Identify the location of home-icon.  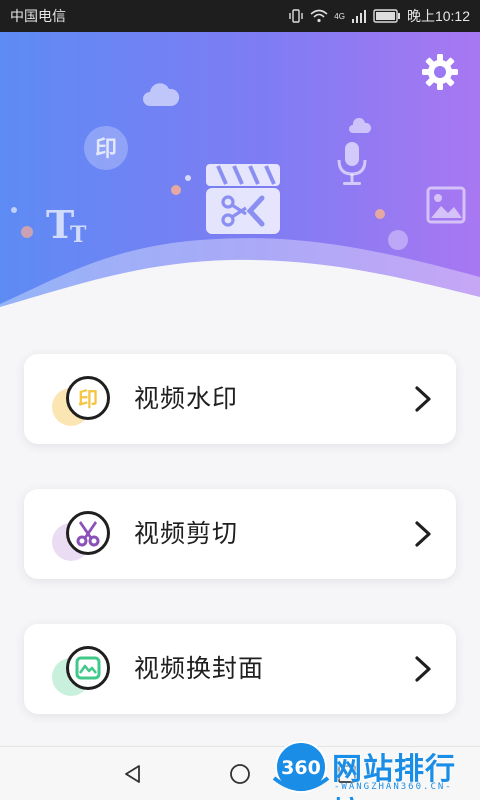
(240, 774).